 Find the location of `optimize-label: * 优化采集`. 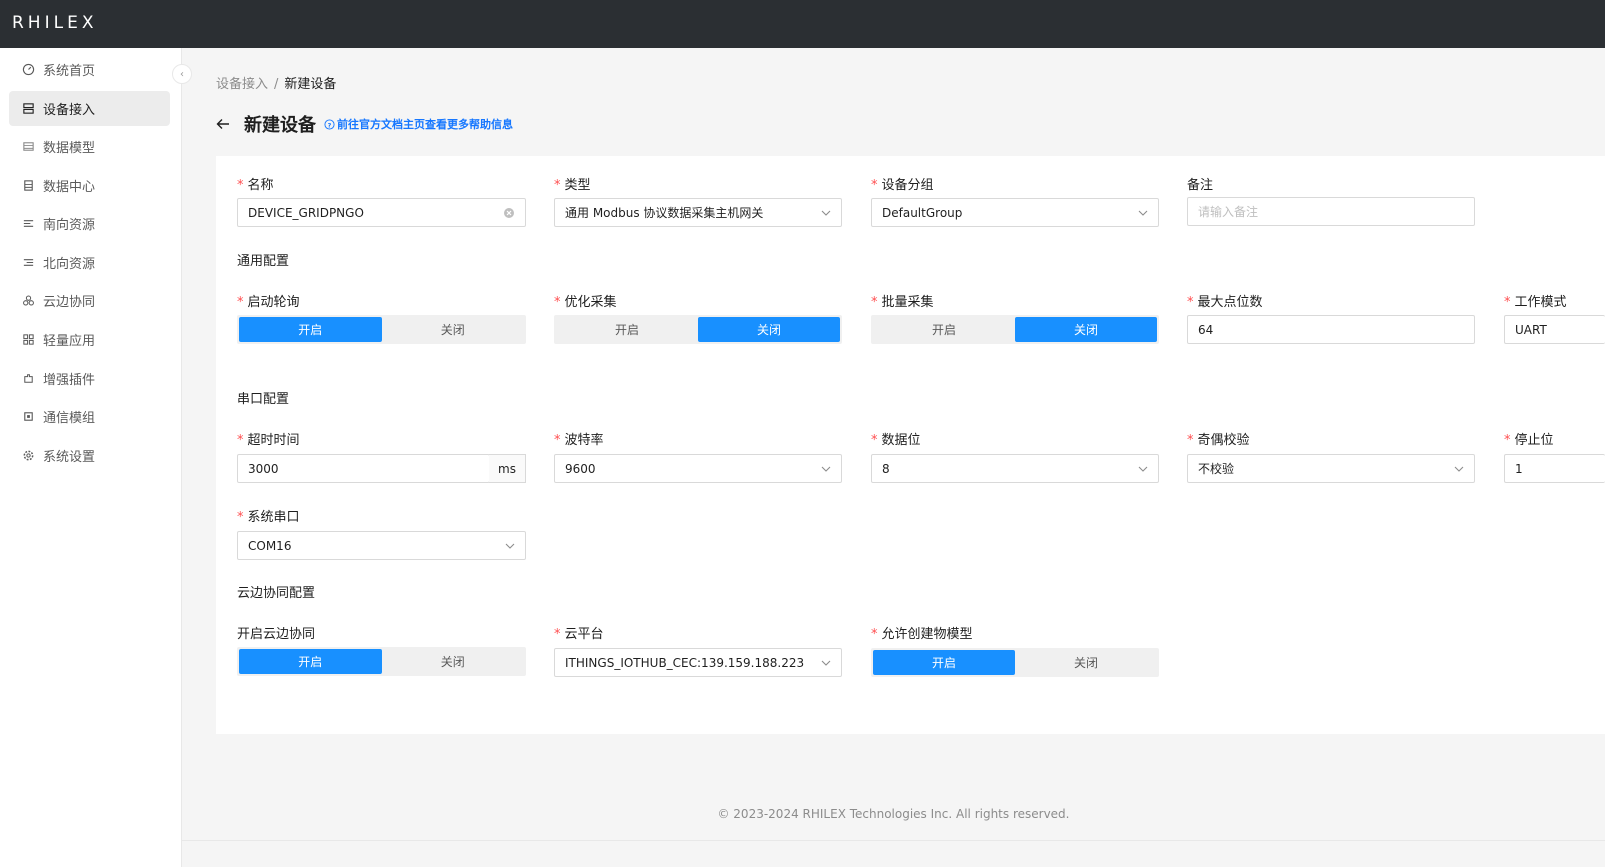

optimize-label: * 优化采集 is located at coordinates (585, 302).